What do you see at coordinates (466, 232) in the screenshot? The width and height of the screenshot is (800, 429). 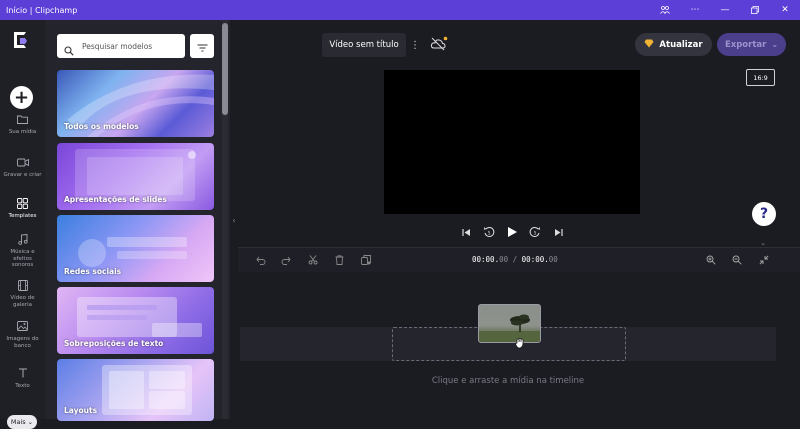 I see `skip-back-icon` at bounding box center [466, 232].